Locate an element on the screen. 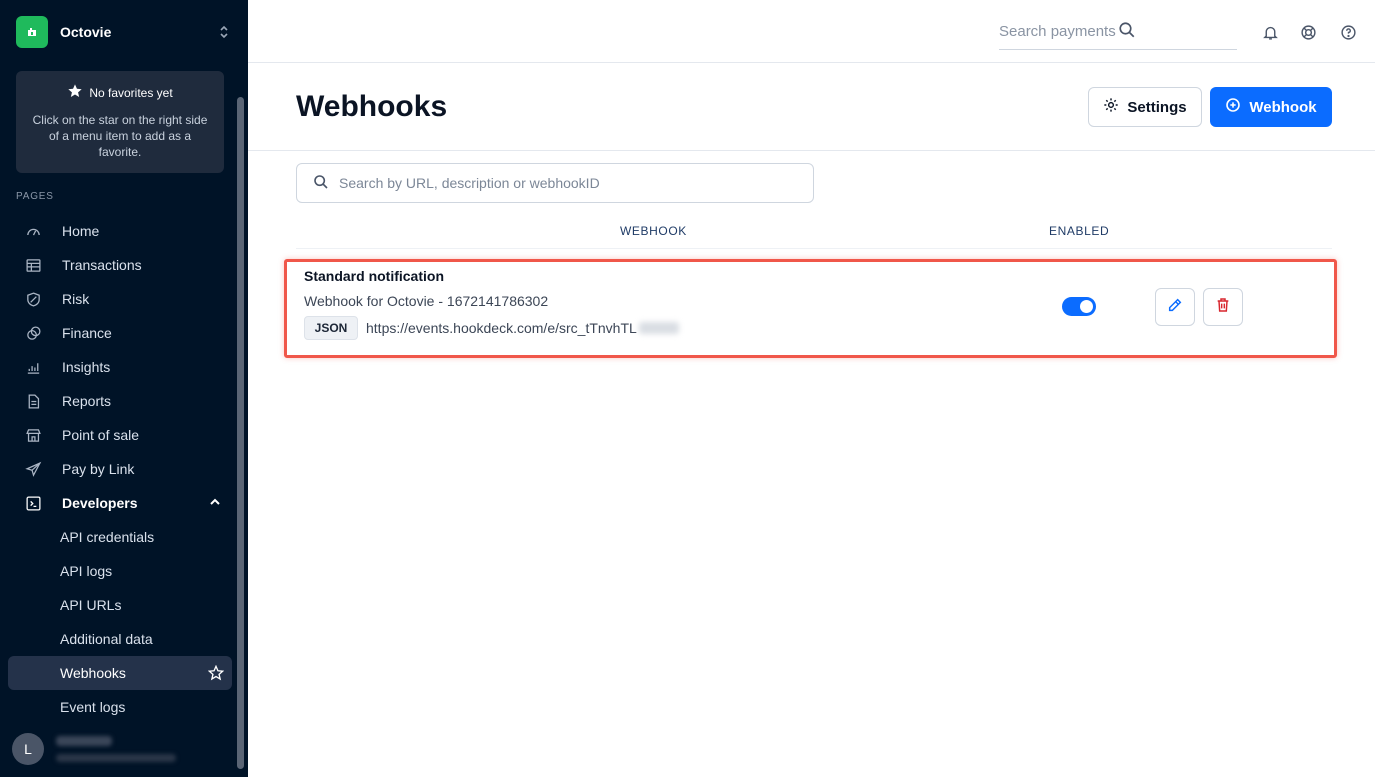 Image resolution: width=1375 pixels, height=777 pixels. edit-webhook-button is located at coordinates (1175, 307).